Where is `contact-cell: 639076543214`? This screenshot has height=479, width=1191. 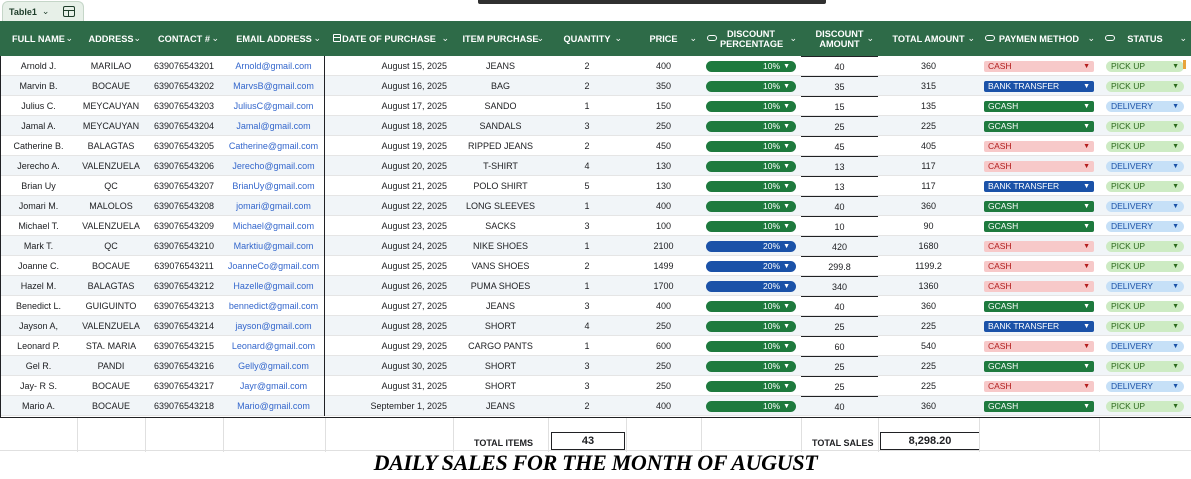 contact-cell: 639076543214 is located at coordinates (184, 326).